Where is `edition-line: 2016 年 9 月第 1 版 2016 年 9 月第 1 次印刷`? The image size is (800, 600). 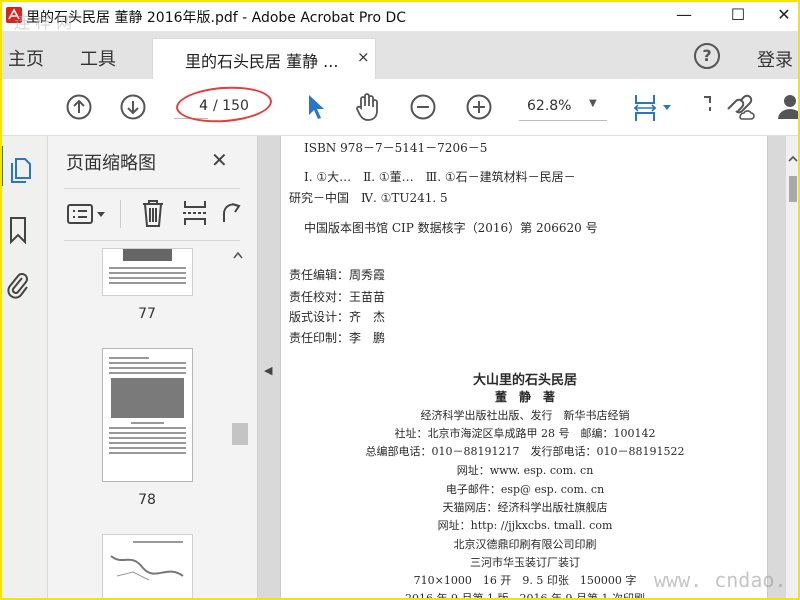
edition-line: 2016 年 9 月第 1 版 2016 年 9 月第 1 次印刷 is located at coordinates (525, 596).